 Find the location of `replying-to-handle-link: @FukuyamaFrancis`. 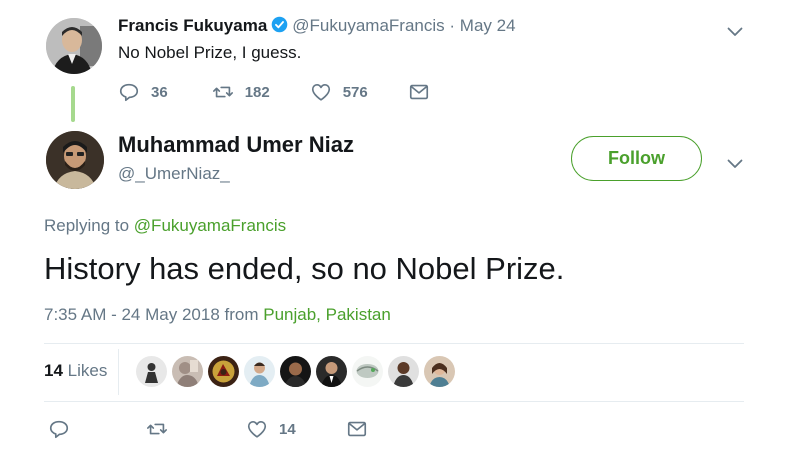

replying-to-handle-link: @FukuyamaFrancis is located at coordinates (210, 225).